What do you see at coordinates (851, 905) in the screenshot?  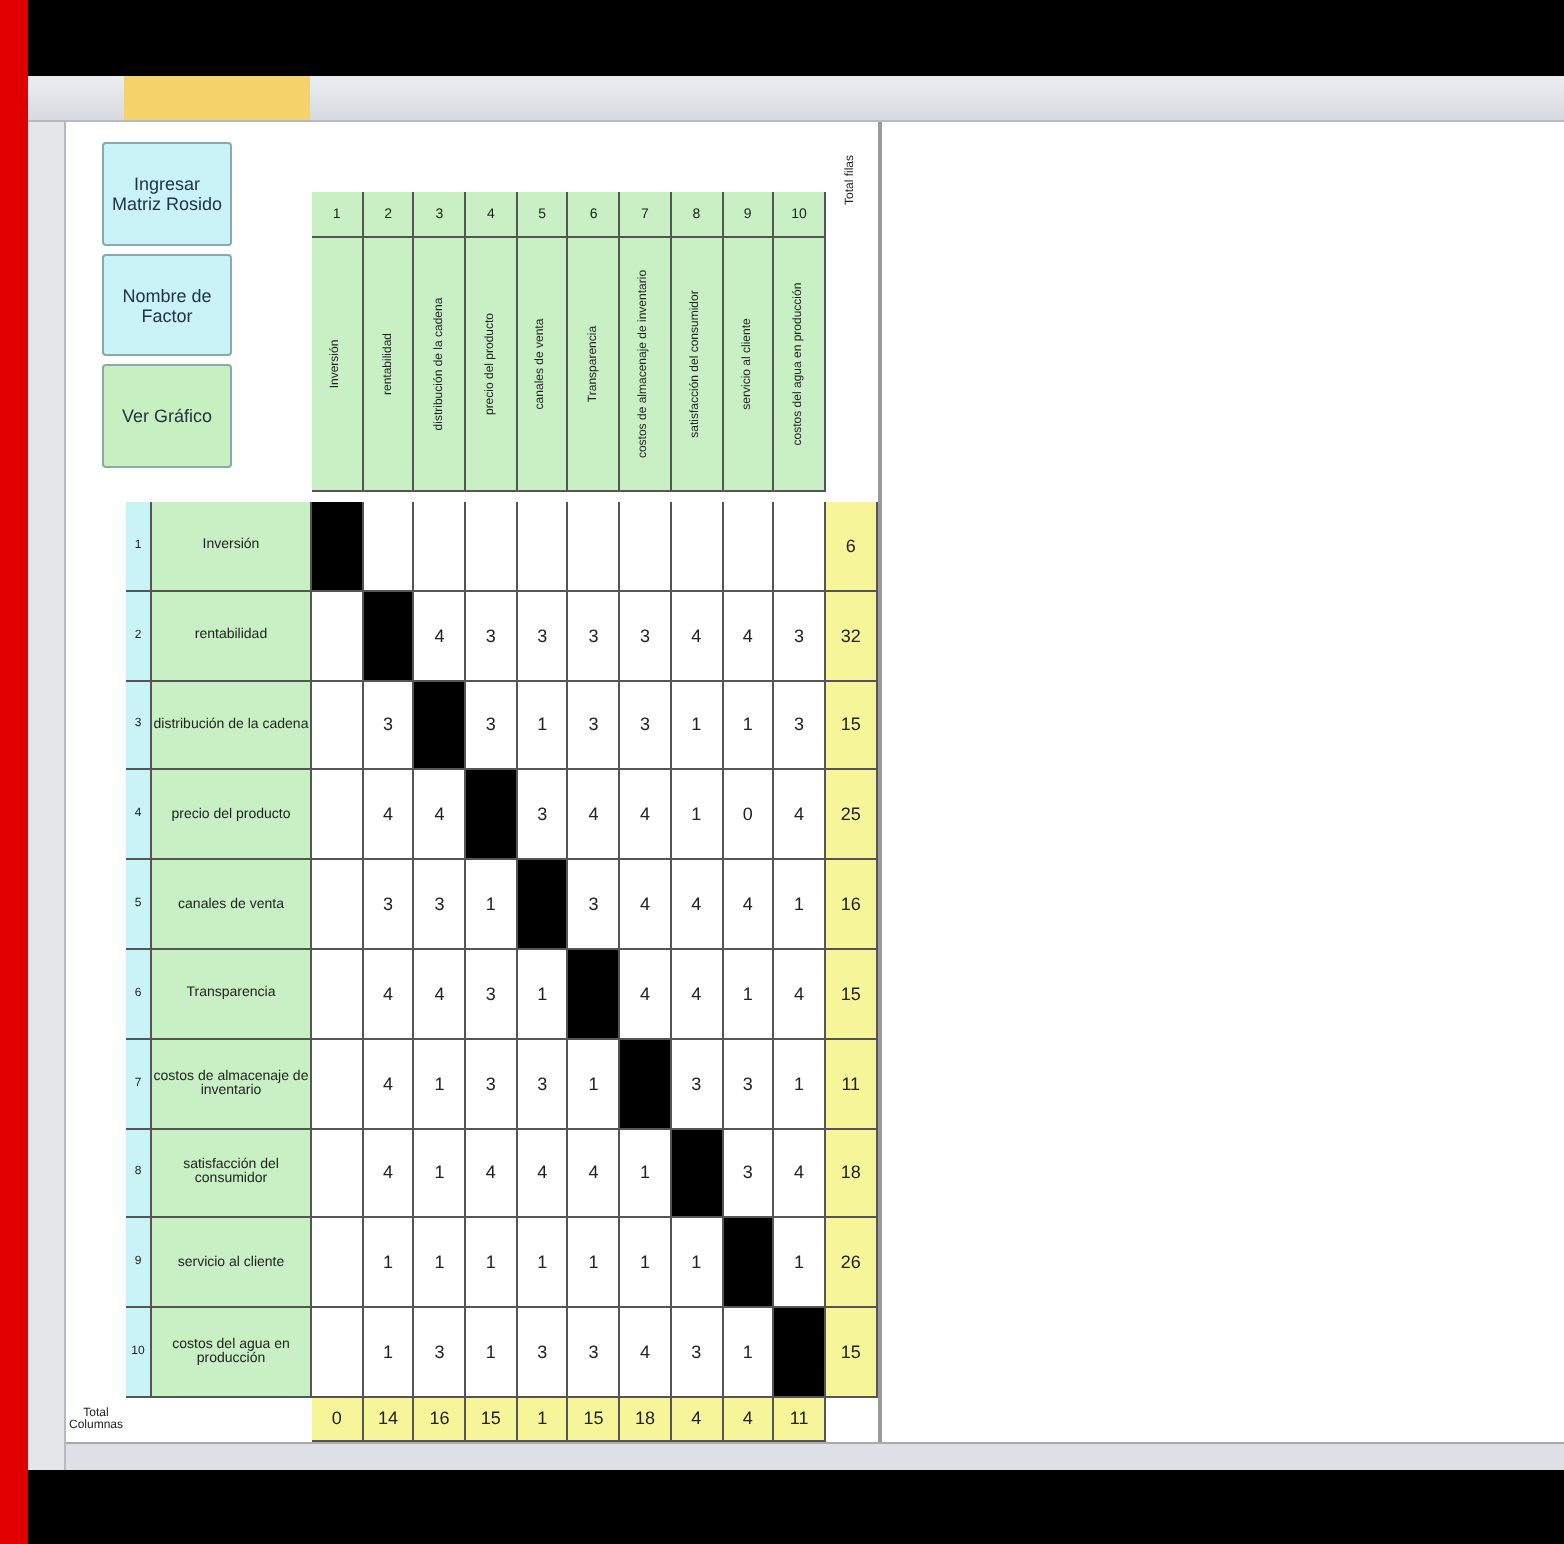 I see `row-total: 16` at bounding box center [851, 905].